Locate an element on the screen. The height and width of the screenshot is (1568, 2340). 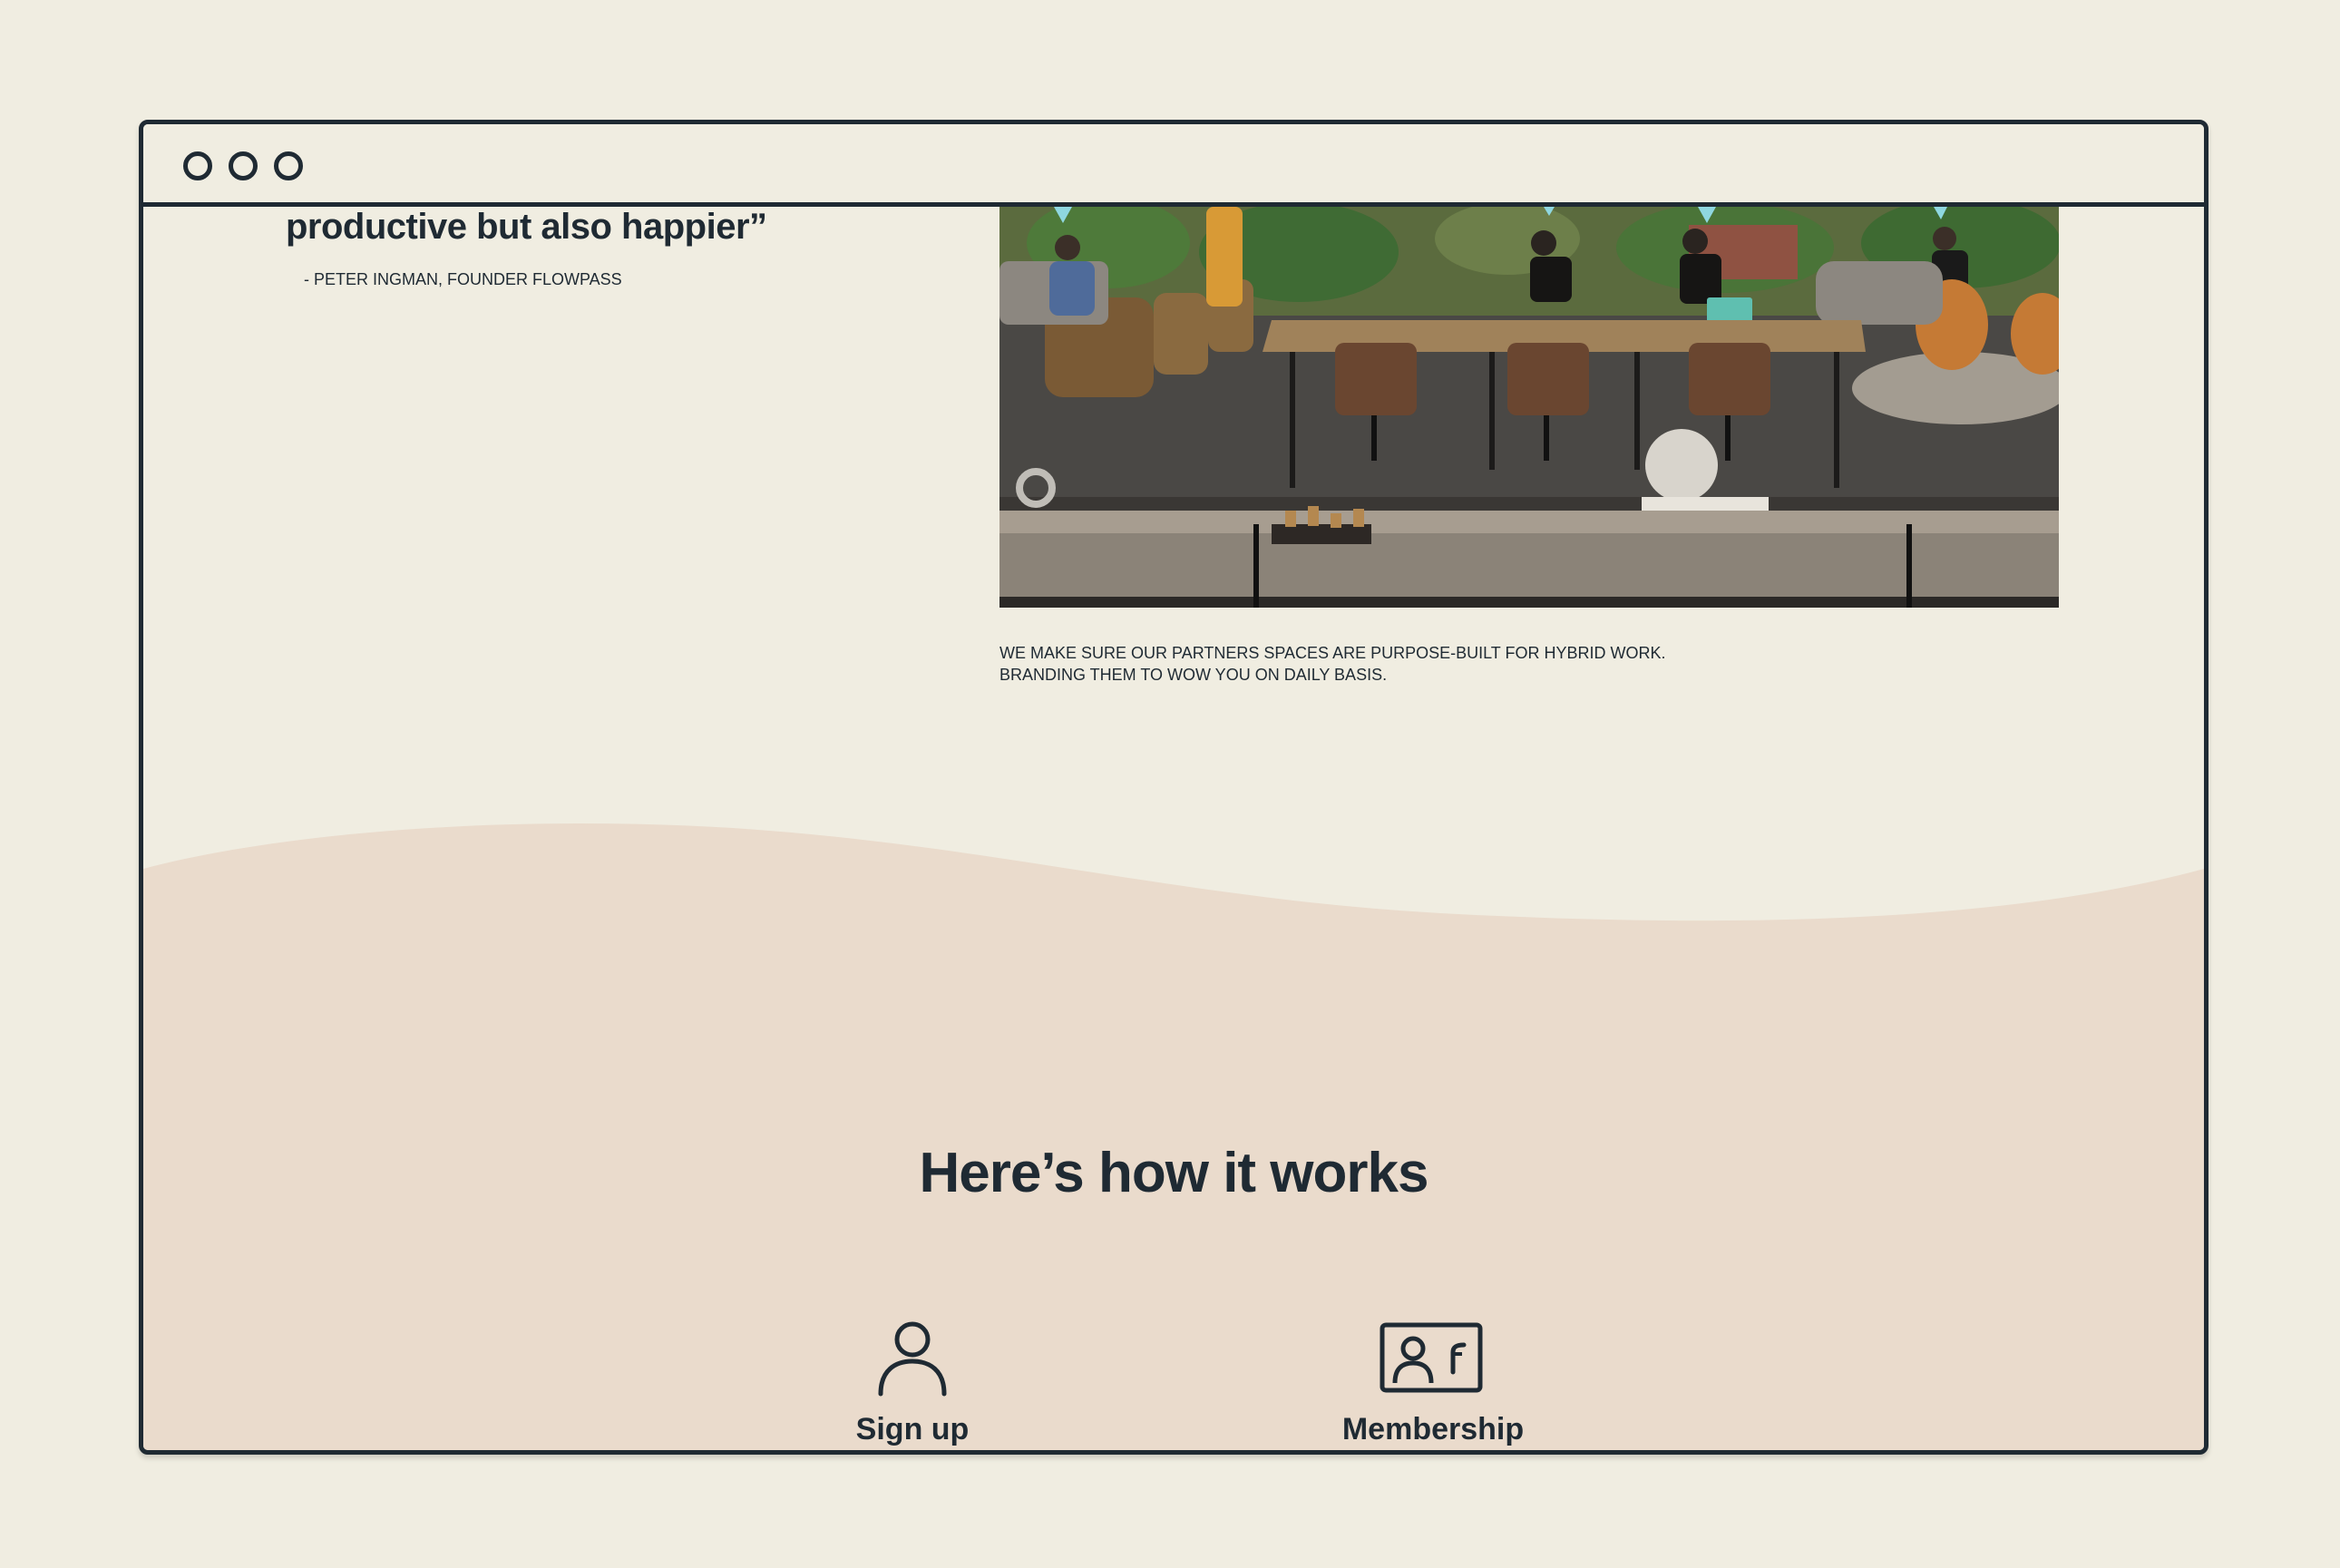
id-card-icon is located at coordinates (1431, 1357).